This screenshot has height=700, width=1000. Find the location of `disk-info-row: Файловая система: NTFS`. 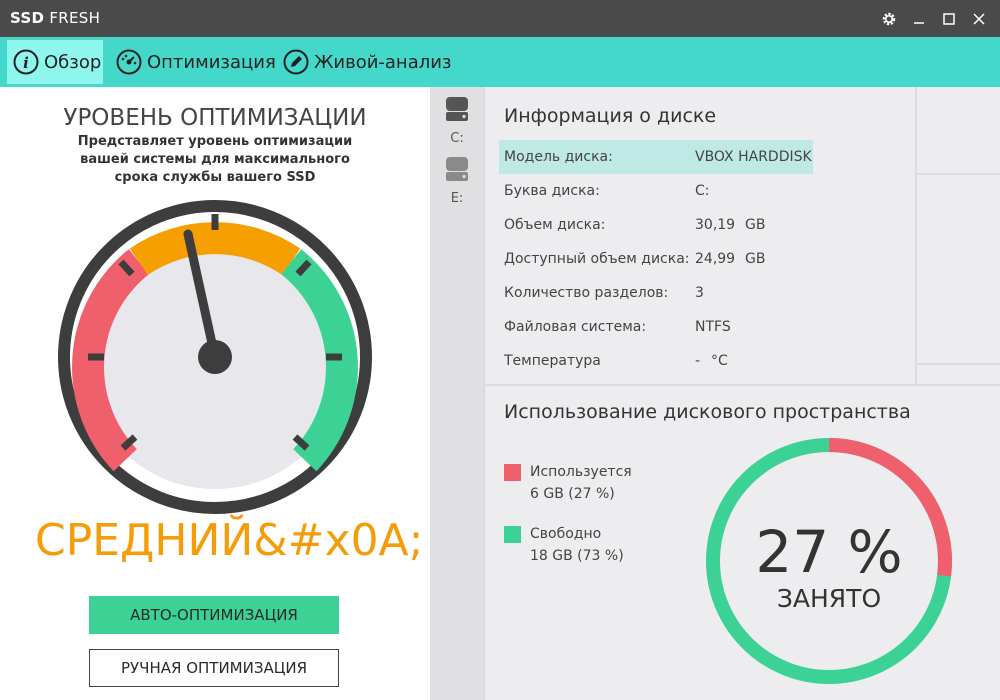

disk-info-row: Файловая система: NTFS is located at coordinates (617, 327).